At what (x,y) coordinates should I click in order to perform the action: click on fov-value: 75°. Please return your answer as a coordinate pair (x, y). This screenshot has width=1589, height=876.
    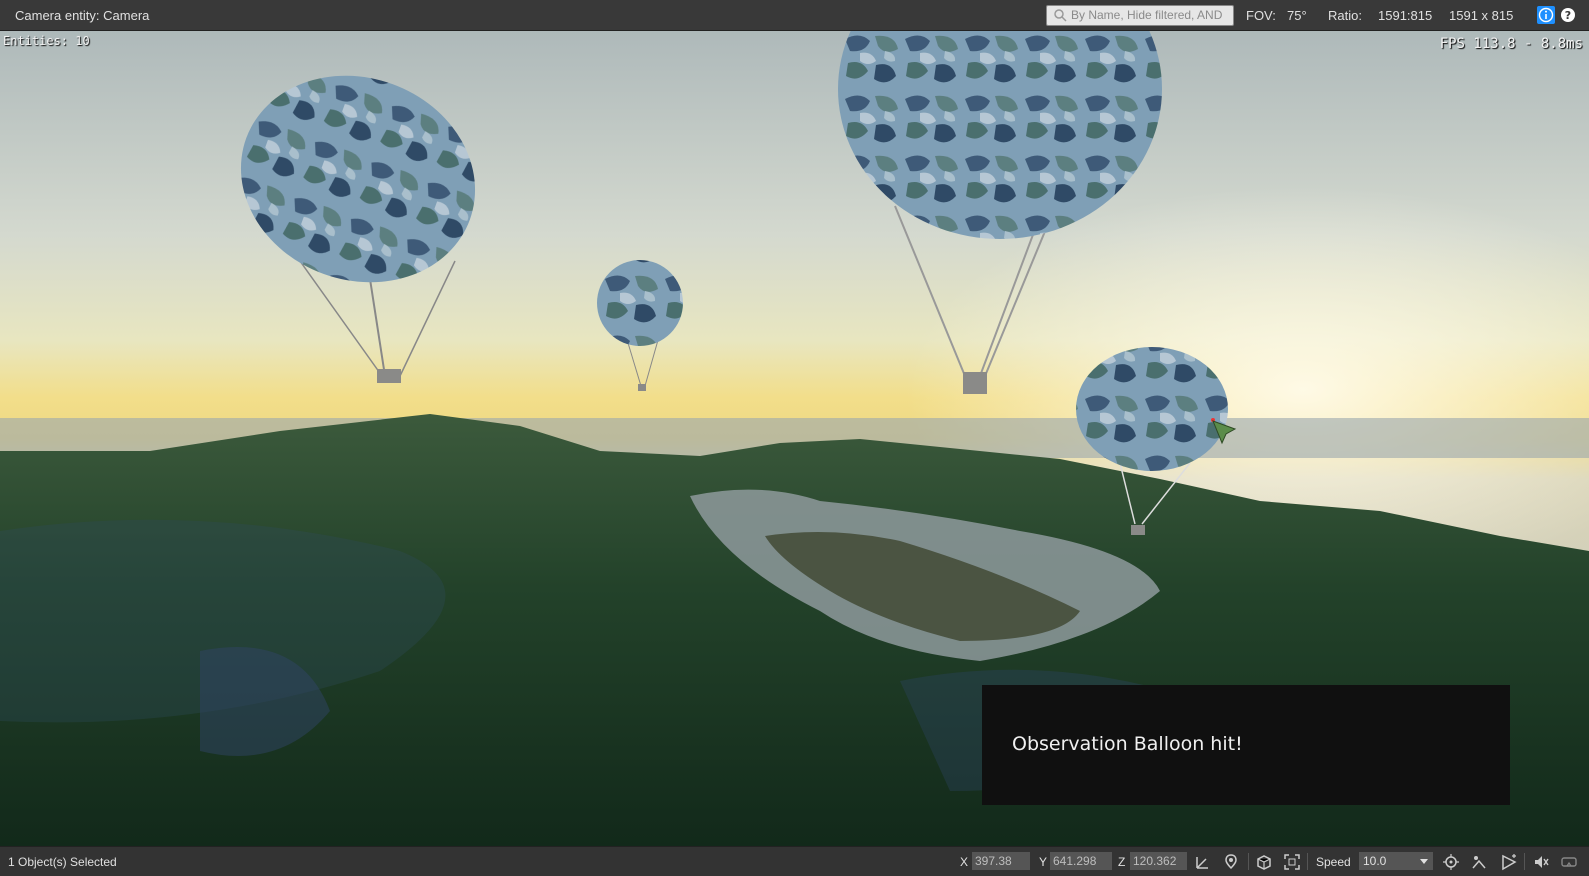
    Looking at the image, I should click on (1297, 15).